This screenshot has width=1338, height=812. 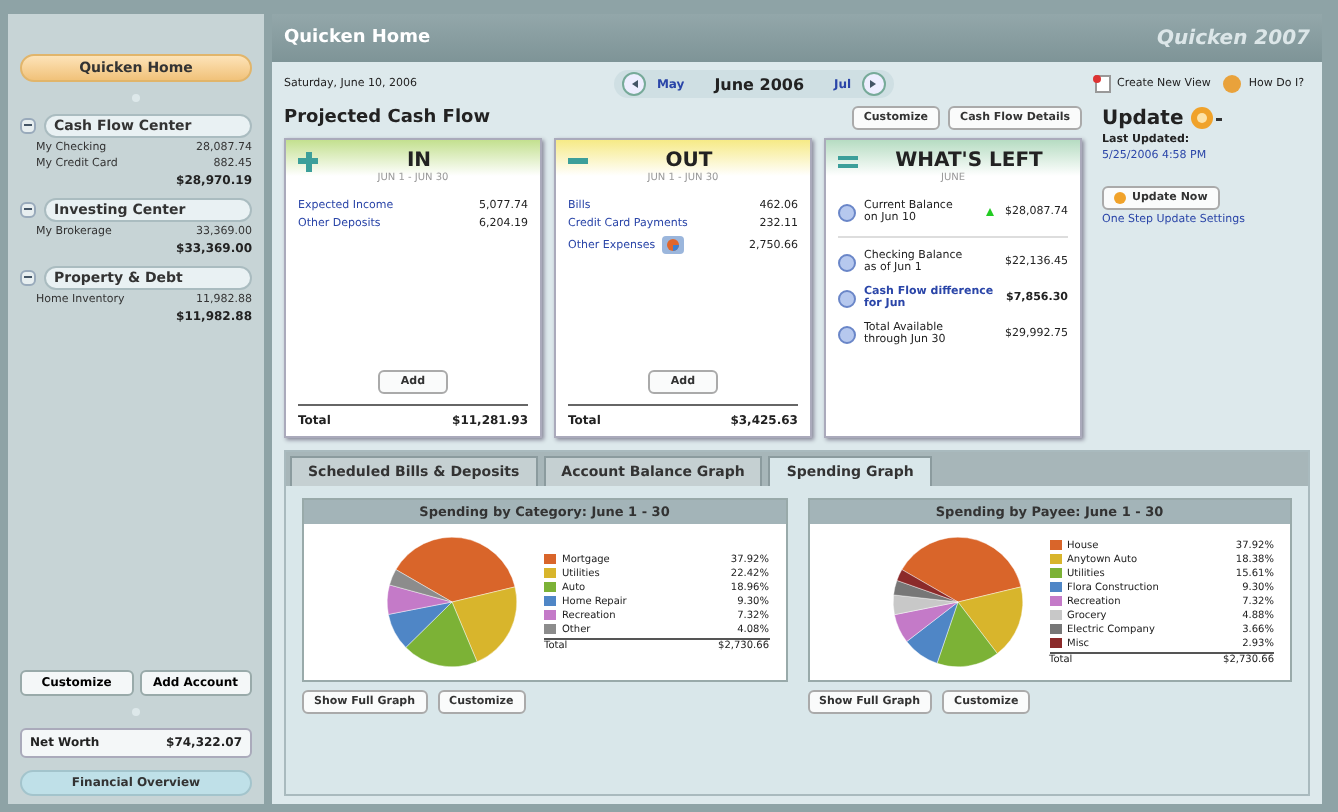 What do you see at coordinates (1207, 118) in the screenshot?
I see `update-menu-icon` at bounding box center [1207, 118].